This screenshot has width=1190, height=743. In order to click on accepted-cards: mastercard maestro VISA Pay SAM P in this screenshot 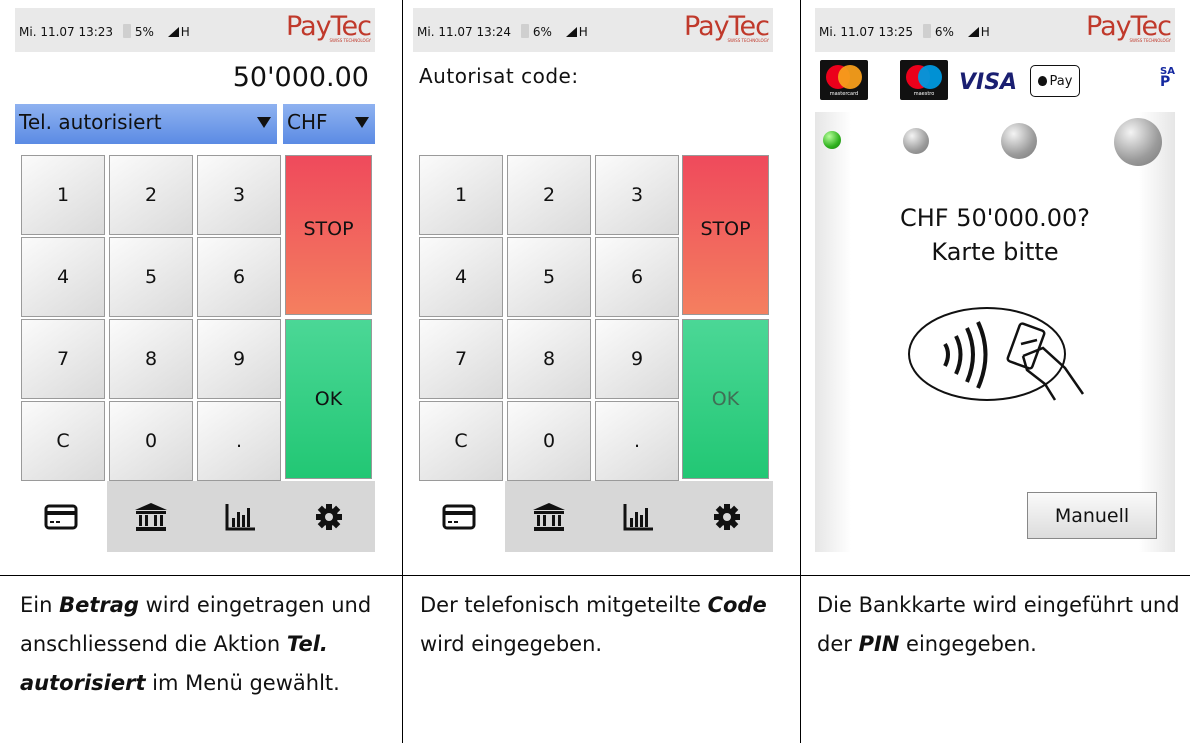, I will do `click(995, 82)`.